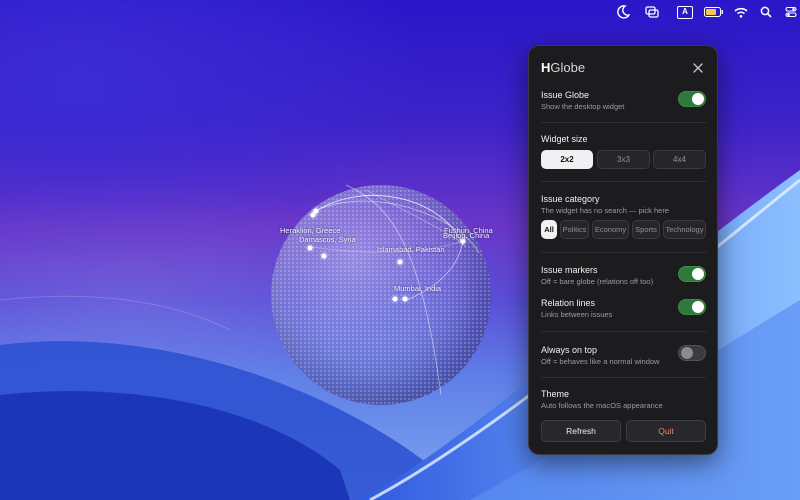 This screenshot has width=800, height=500. What do you see at coordinates (570, 199) in the screenshot?
I see `issue-category-label: Issue category` at bounding box center [570, 199].